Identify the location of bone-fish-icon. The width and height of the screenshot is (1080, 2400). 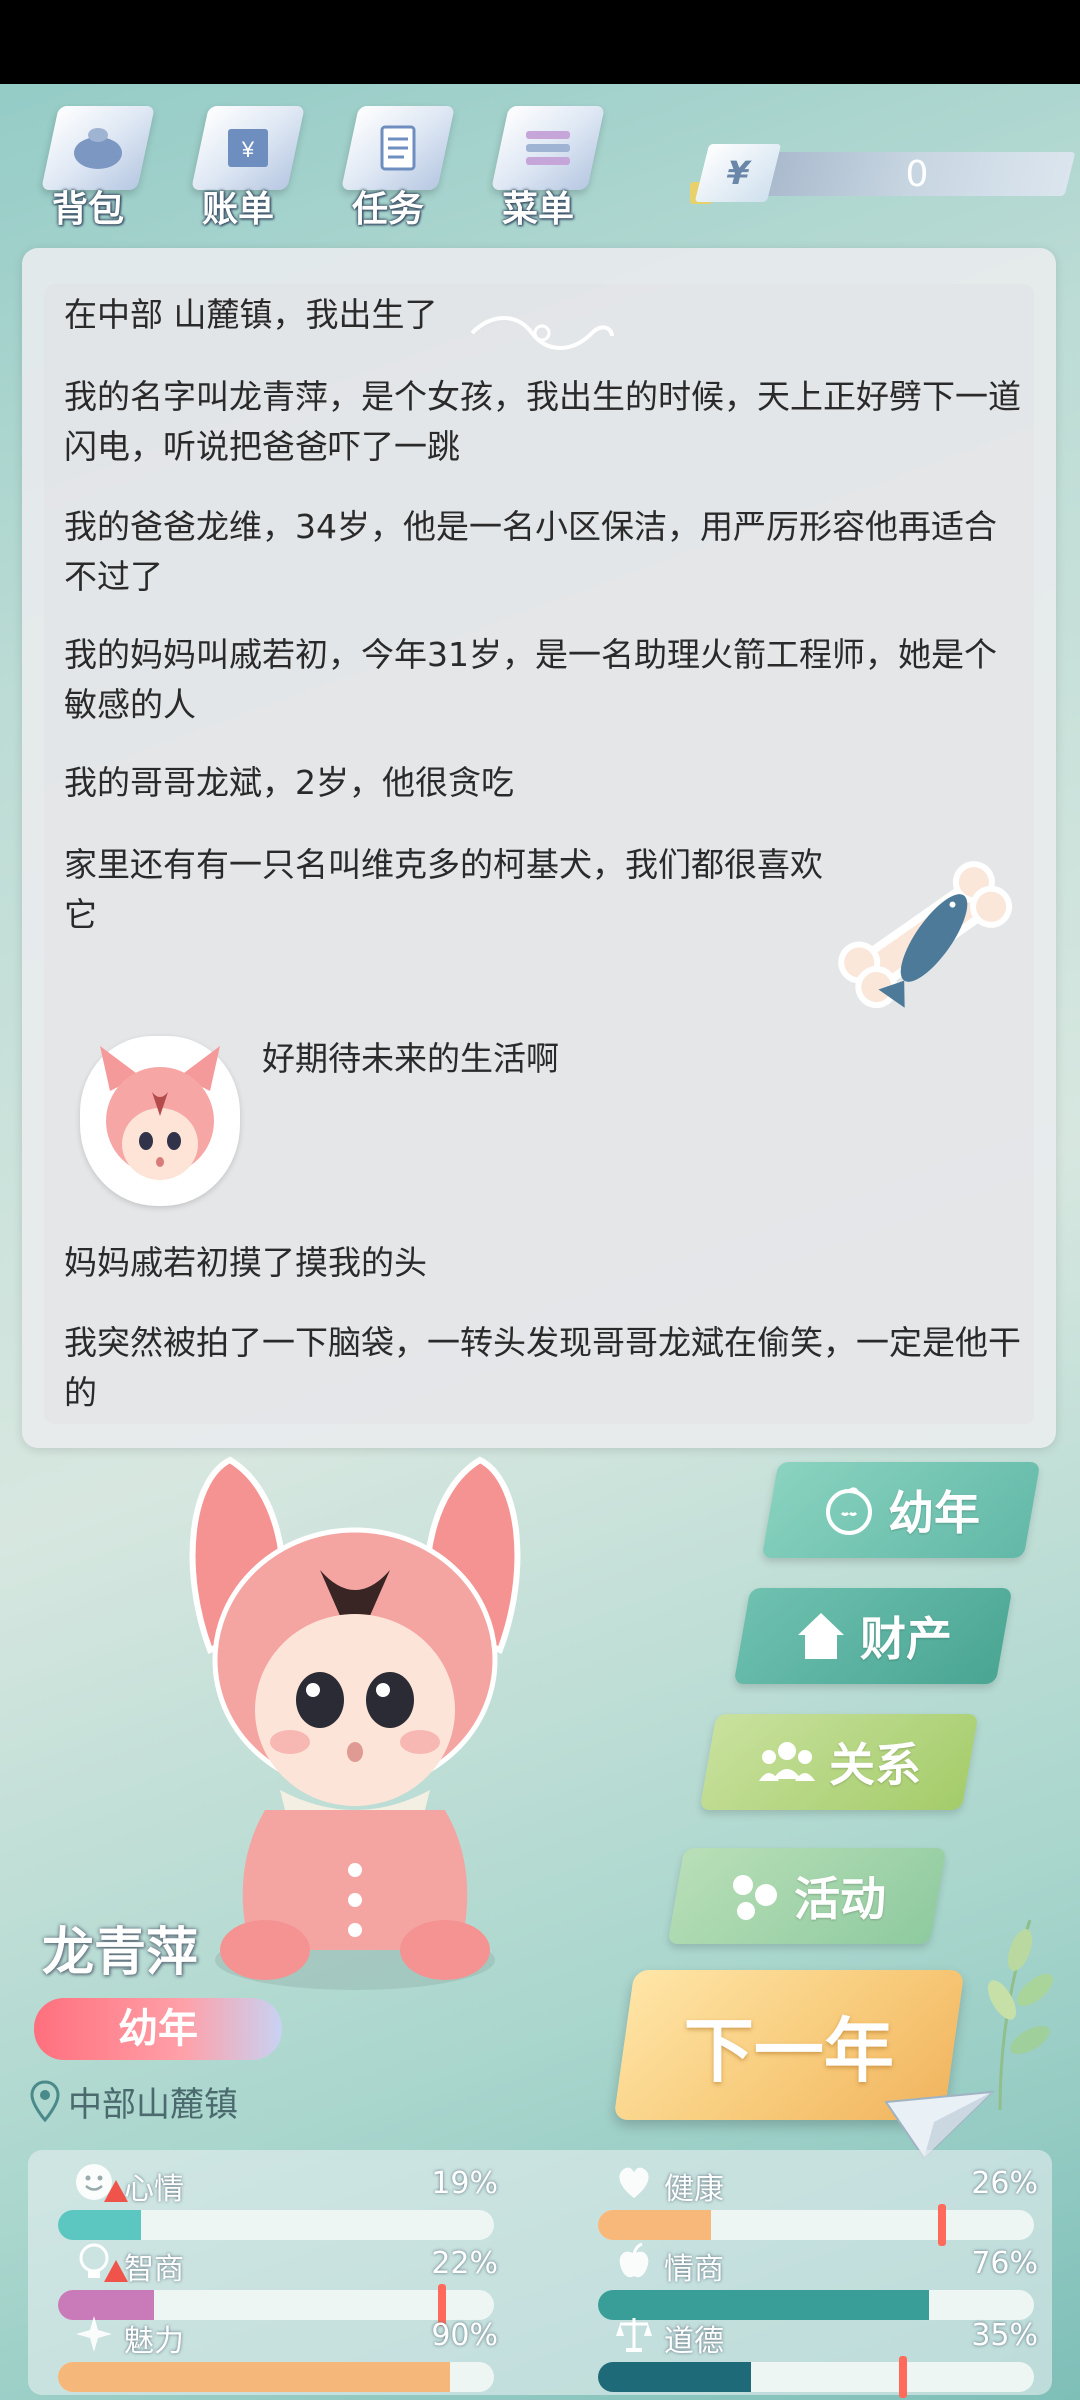
(925, 935).